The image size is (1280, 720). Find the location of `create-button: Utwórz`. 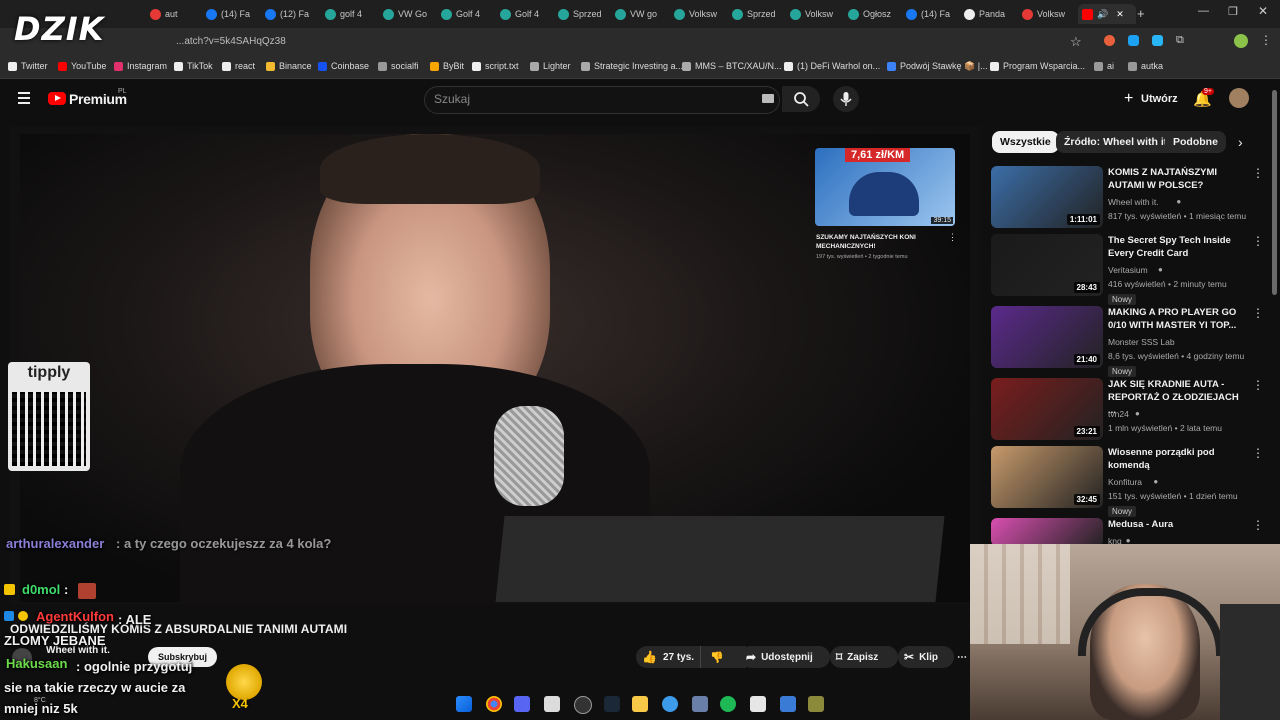

create-button: Utwórz is located at coordinates (1159, 99).